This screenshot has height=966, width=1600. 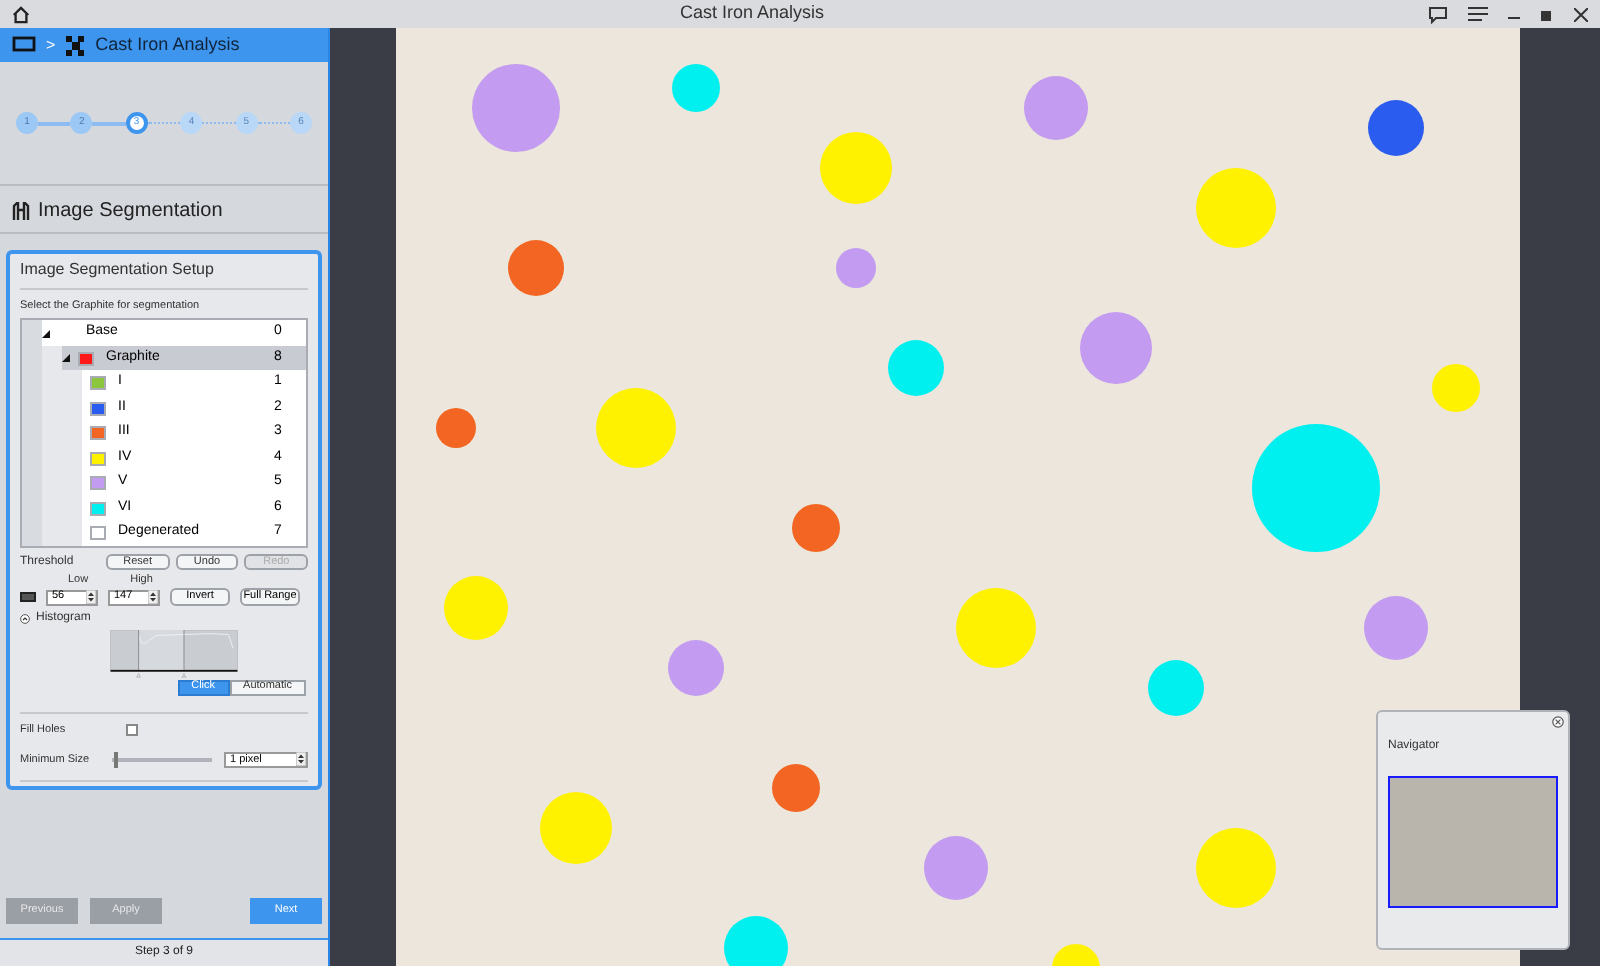 I want to click on fill-holes-checkbox, so click(x=131, y=729).